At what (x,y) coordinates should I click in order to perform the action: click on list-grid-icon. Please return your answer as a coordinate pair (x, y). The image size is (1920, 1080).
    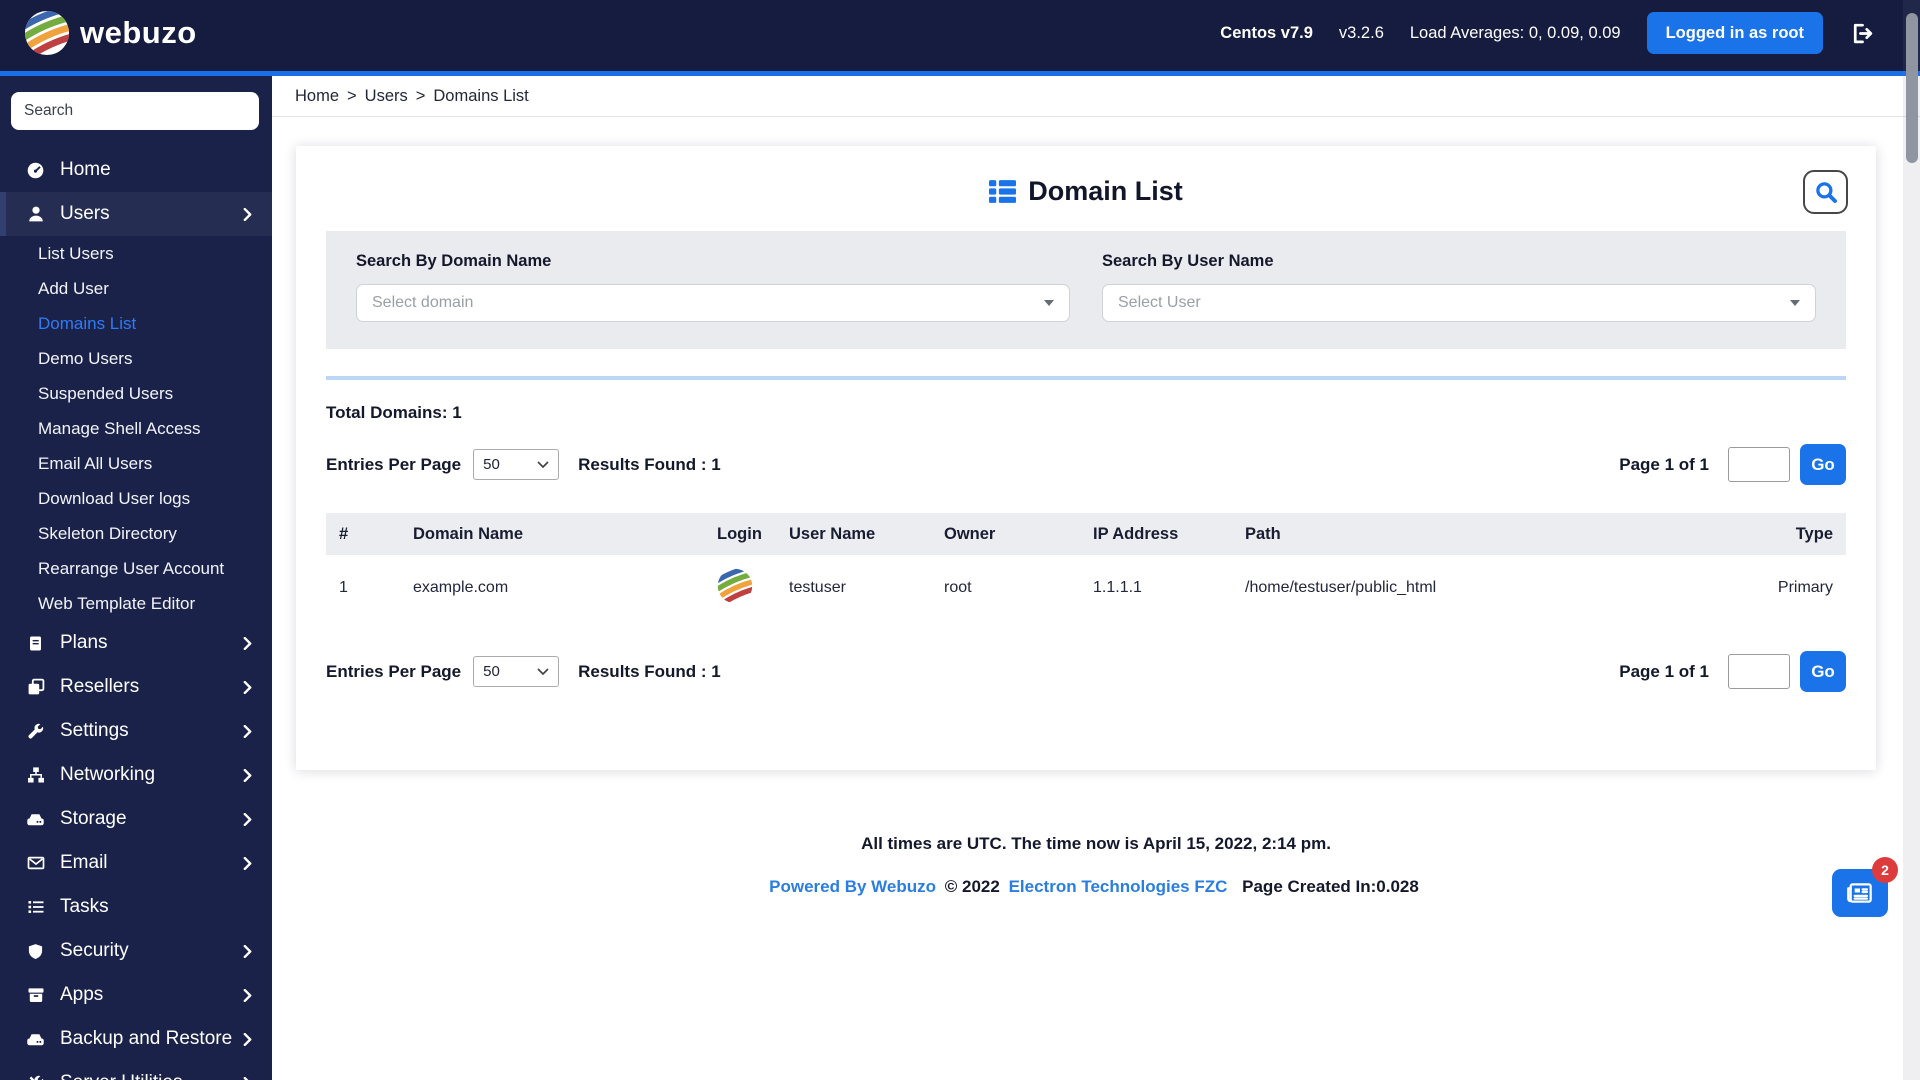
    Looking at the image, I should click on (1003, 191).